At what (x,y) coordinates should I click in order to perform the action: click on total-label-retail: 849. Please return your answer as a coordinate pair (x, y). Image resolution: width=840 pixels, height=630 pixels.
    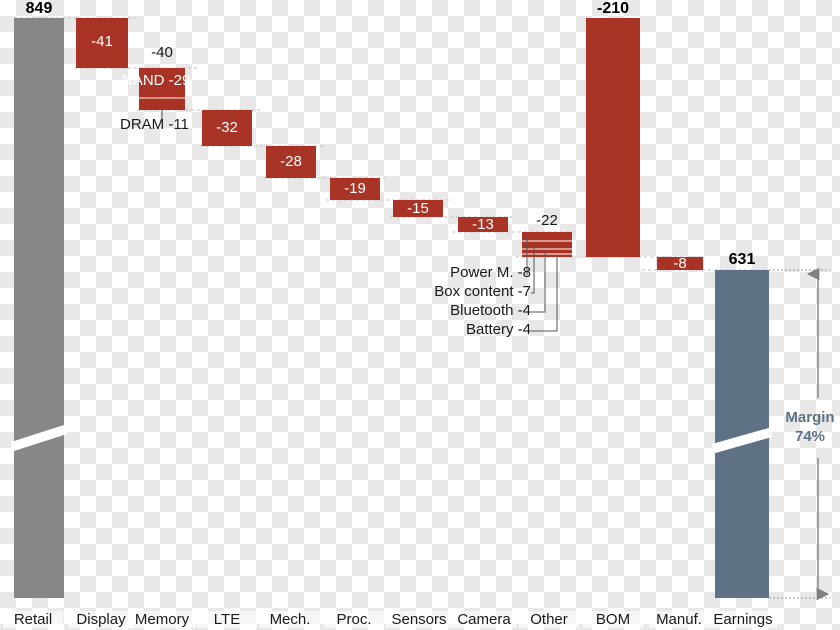
    Looking at the image, I should click on (39, 8).